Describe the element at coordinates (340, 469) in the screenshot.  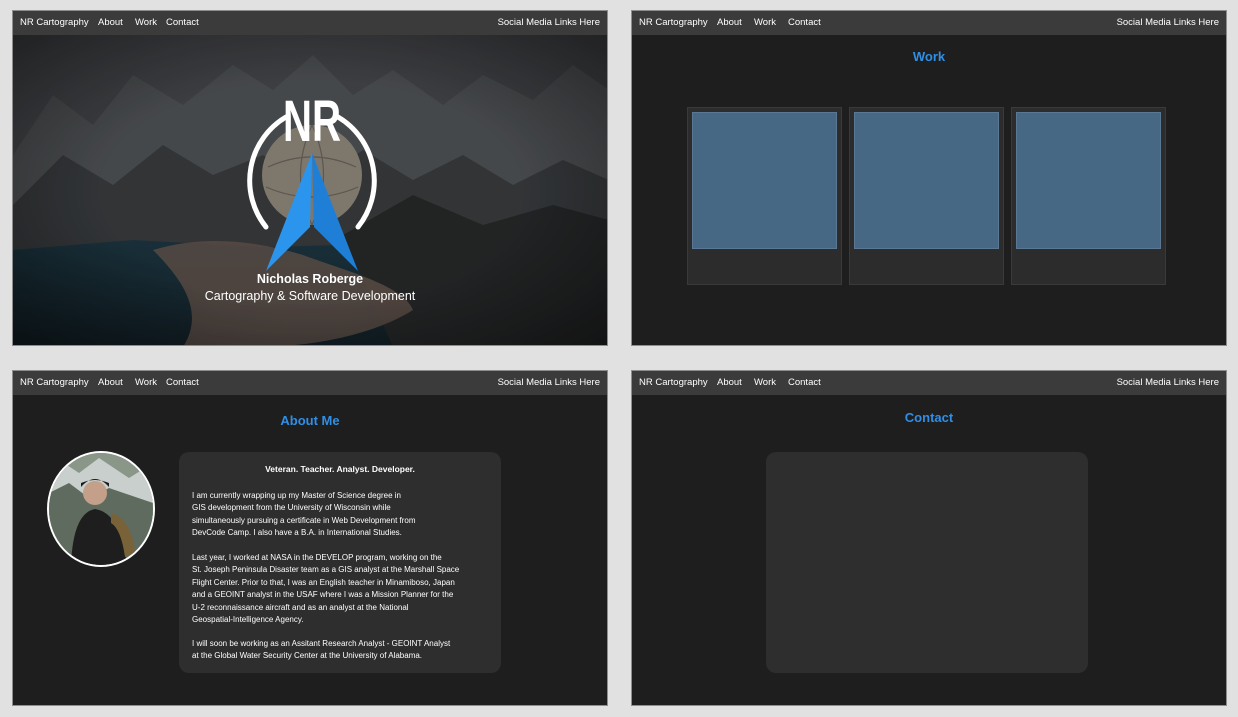
I see `bio-tagline: Veteran. Teacher. Analyst. Developer.` at that location.